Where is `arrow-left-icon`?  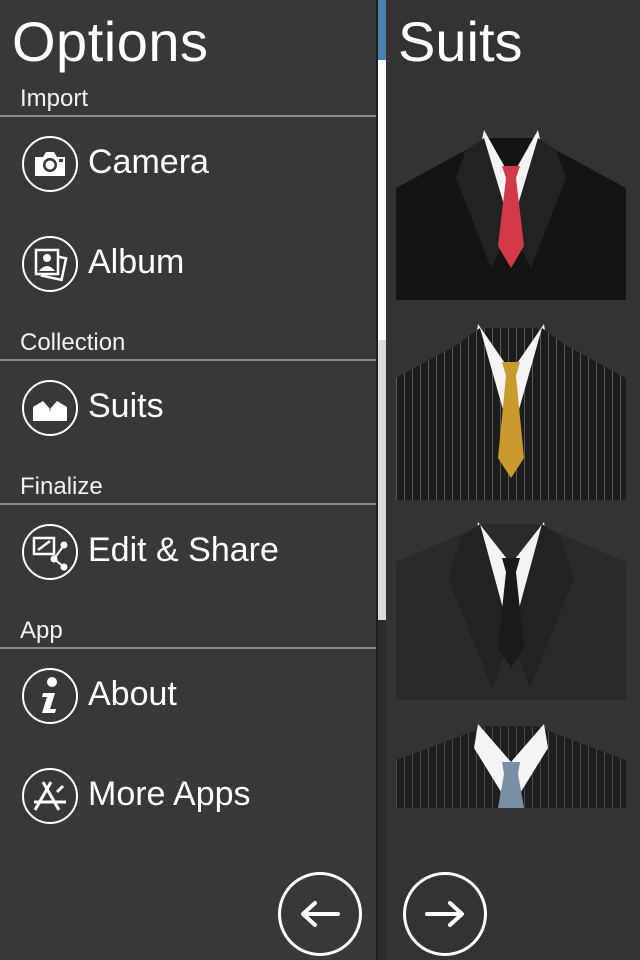
arrow-left-icon is located at coordinates (320, 914).